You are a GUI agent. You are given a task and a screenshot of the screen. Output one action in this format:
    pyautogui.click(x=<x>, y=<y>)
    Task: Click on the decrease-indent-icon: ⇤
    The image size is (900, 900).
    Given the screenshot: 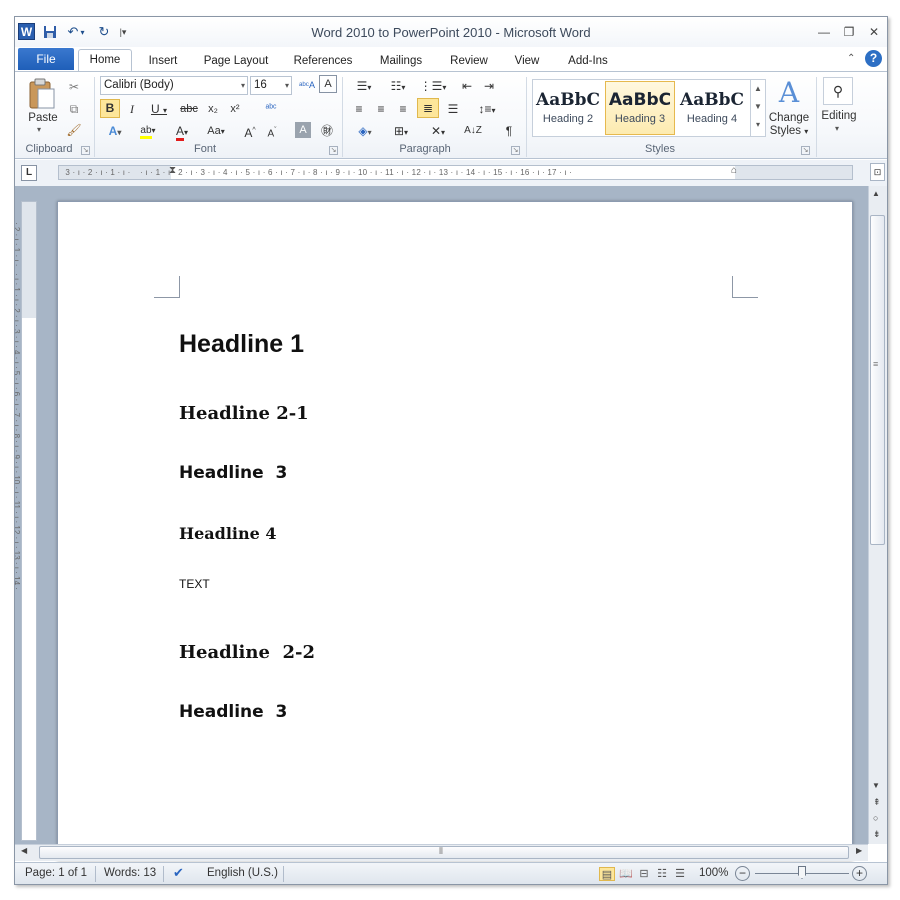 What is the action you would take?
    pyautogui.click(x=467, y=86)
    